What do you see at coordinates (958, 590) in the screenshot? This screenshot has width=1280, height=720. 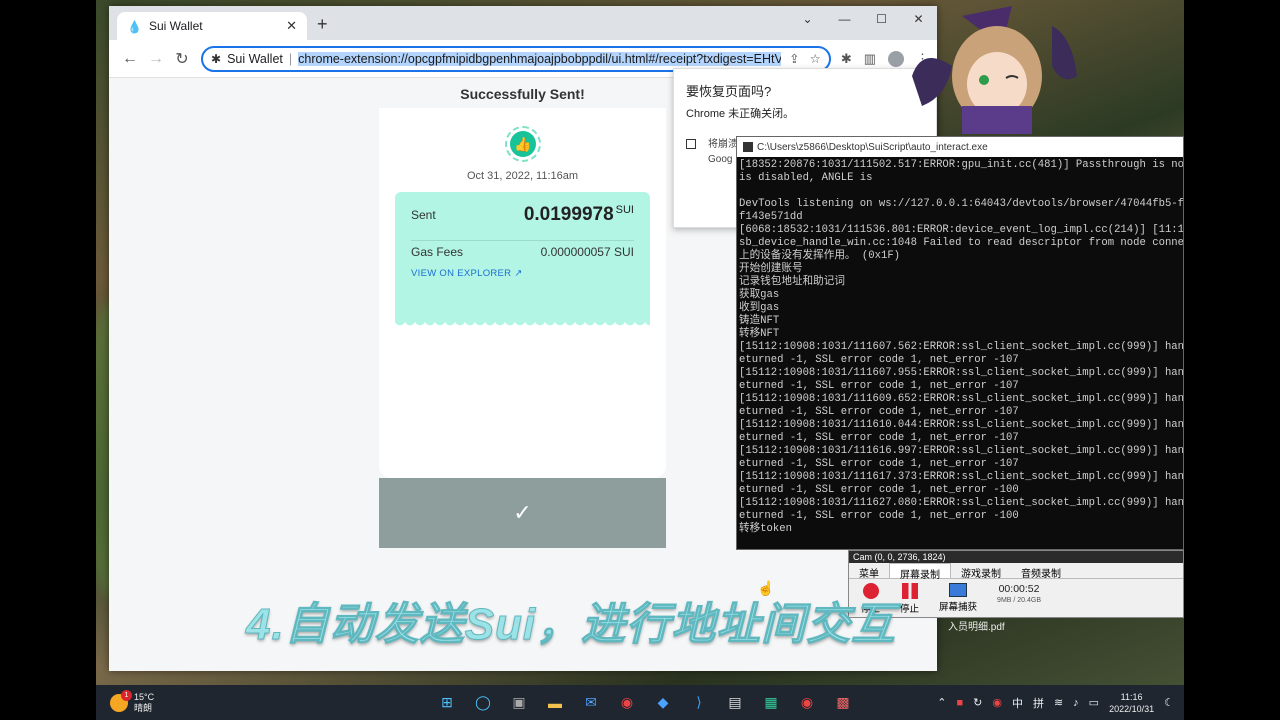 I see `monitor-icon` at bounding box center [958, 590].